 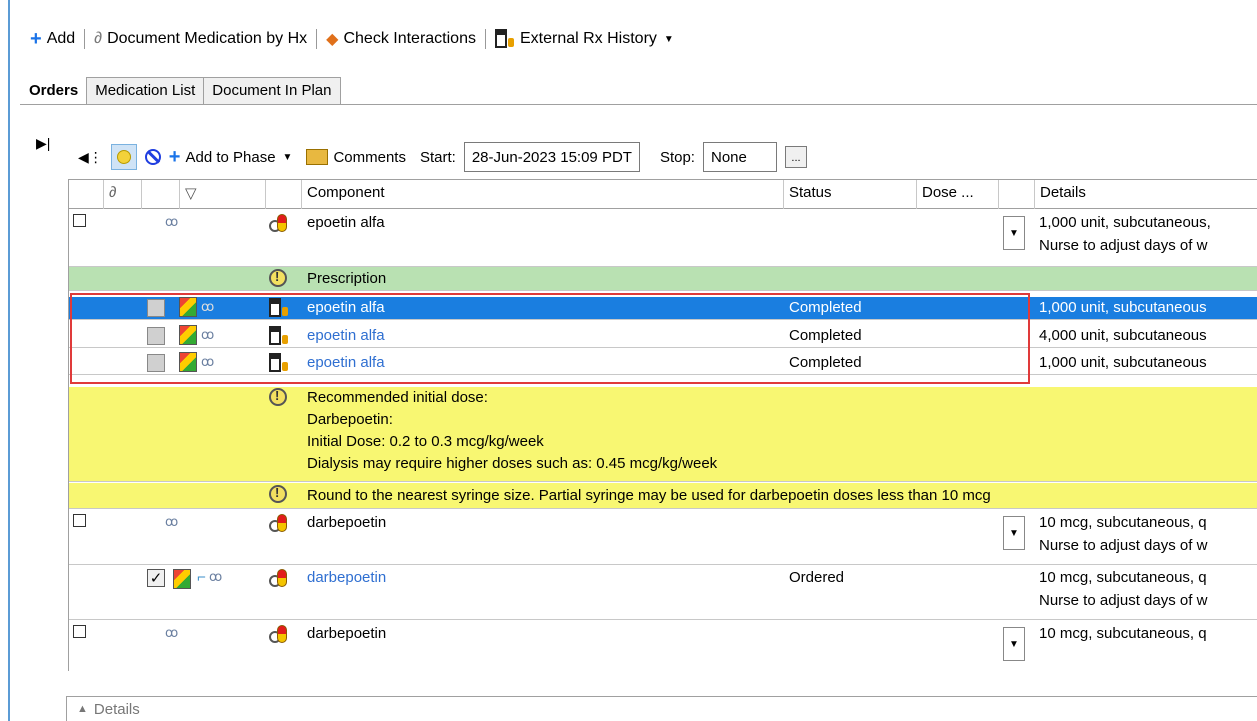 What do you see at coordinates (116, 709) in the screenshot?
I see `details-label: Details` at bounding box center [116, 709].